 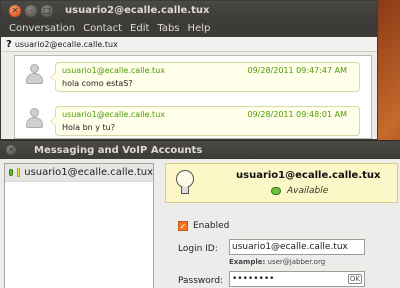 I want to click on window-title: usuario2@ecalle.calle.tux, so click(x=137, y=10).